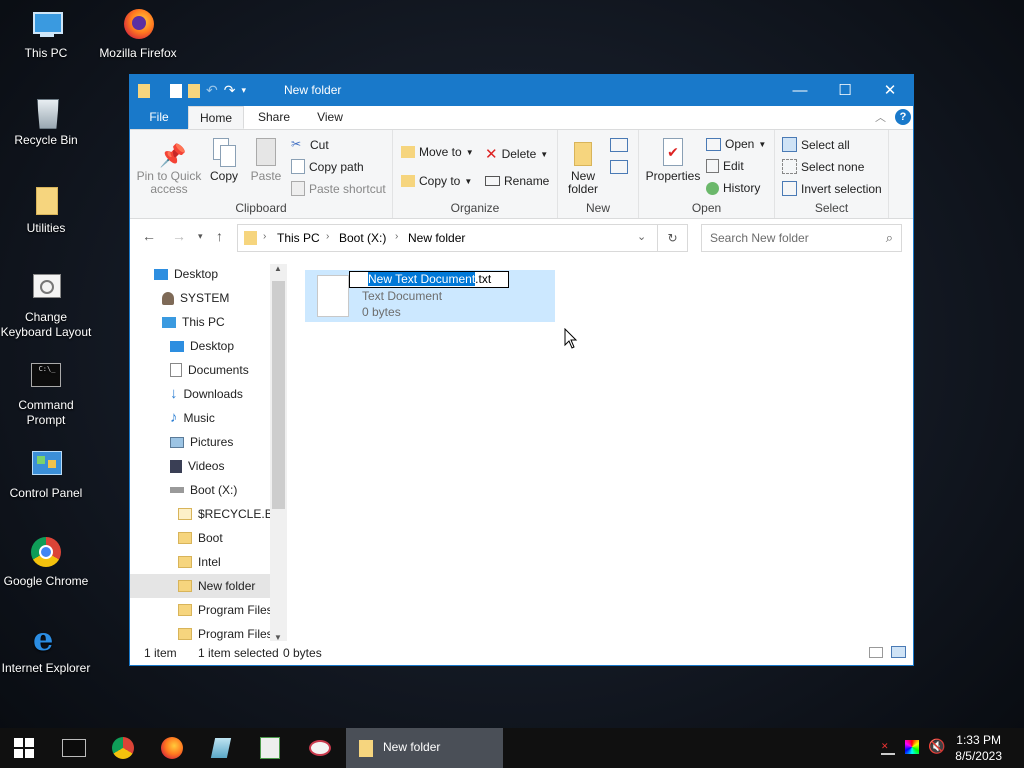 This screenshot has height=768, width=1024. What do you see at coordinates (310, 144) in the screenshot?
I see `cut-button: ✂ Cut` at bounding box center [310, 144].